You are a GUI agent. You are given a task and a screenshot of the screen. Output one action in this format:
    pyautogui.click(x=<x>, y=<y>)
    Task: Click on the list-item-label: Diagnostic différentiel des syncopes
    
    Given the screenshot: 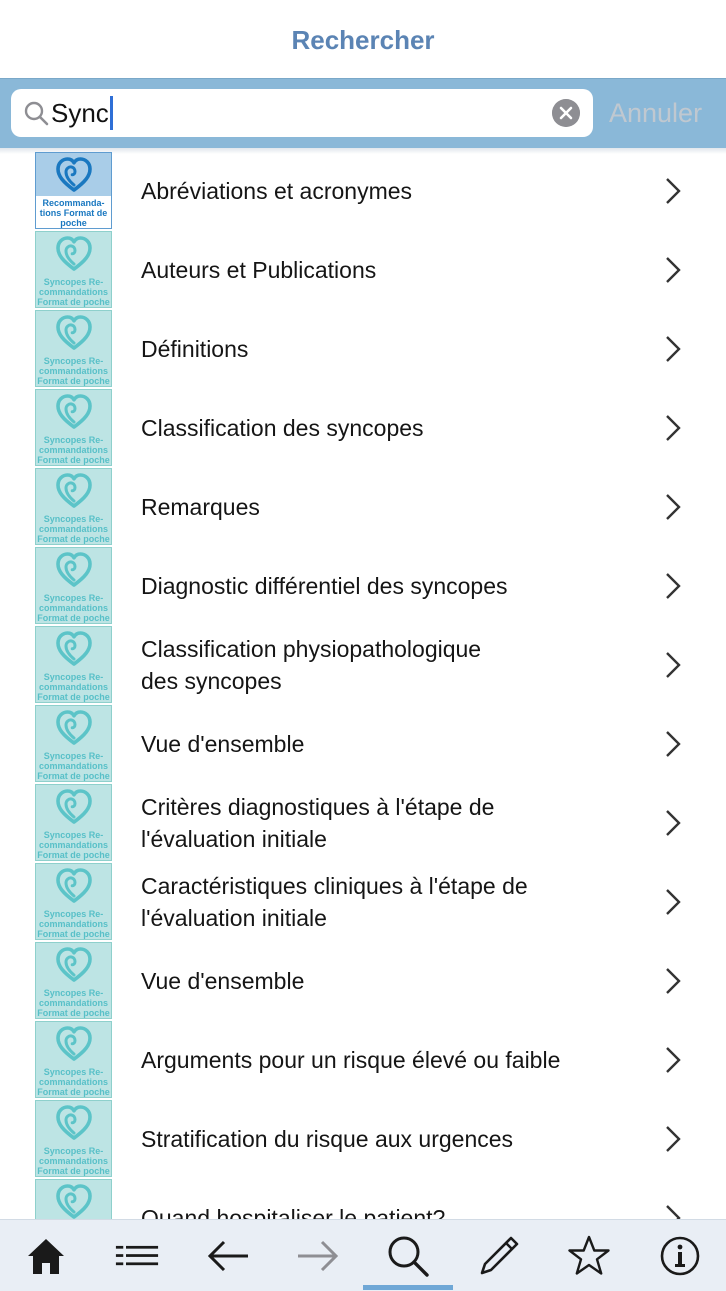 What is the action you would take?
    pyautogui.click(x=324, y=585)
    